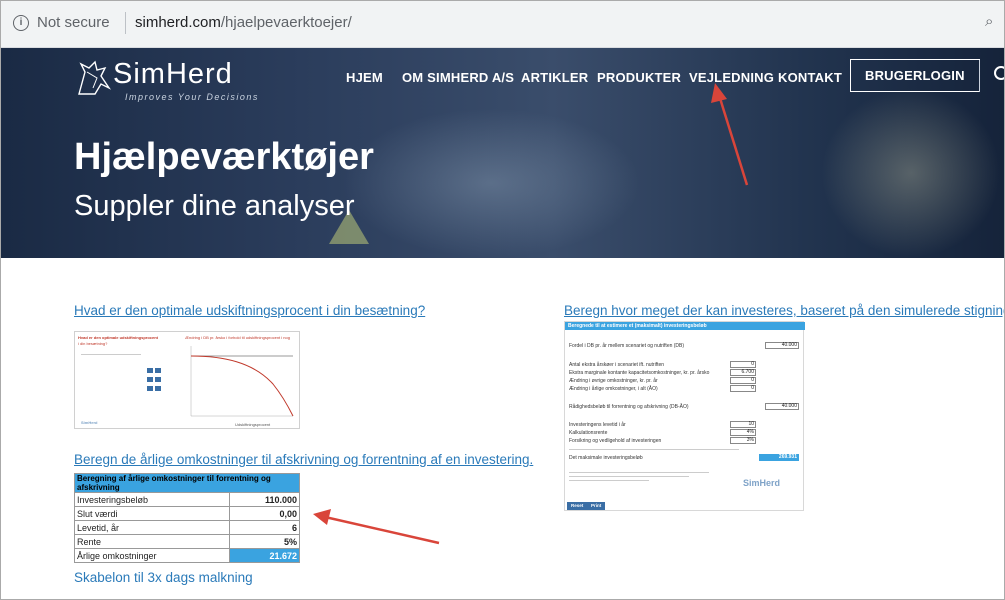 Image resolution: width=1005 pixels, height=600 pixels. What do you see at coordinates (264, 527) in the screenshot?
I see `cost-row-value: 6` at bounding box center [264, 527].